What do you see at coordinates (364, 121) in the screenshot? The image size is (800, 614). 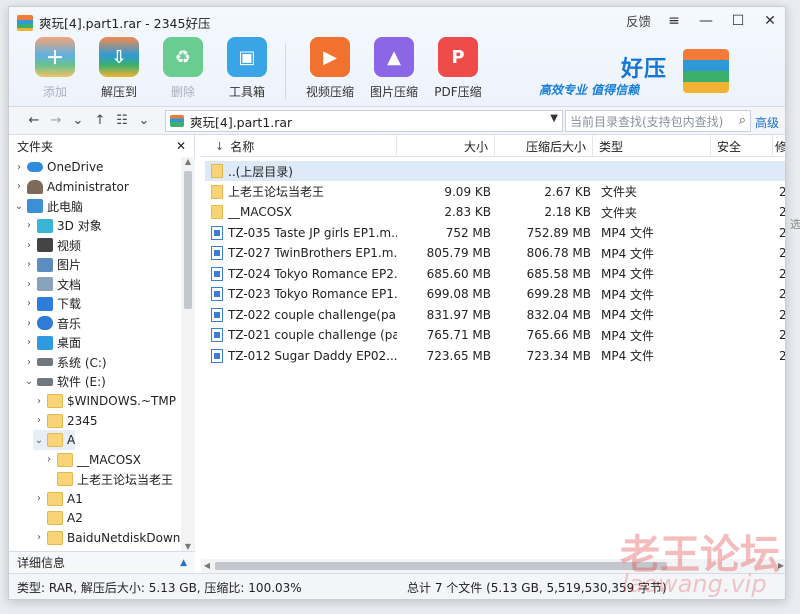 I see `path-field: 爽玩[4].part1.rar ▼` at bounding box center [364, 121].